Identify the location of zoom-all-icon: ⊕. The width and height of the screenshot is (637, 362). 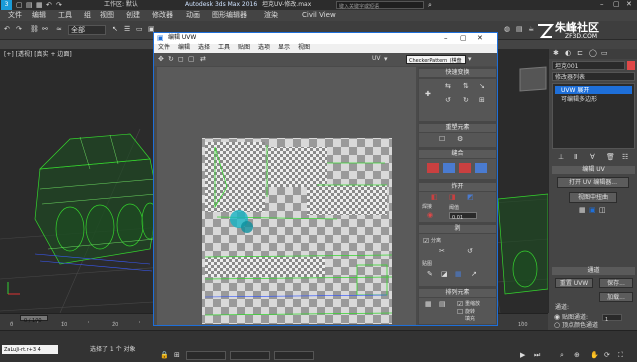
(577, 355).